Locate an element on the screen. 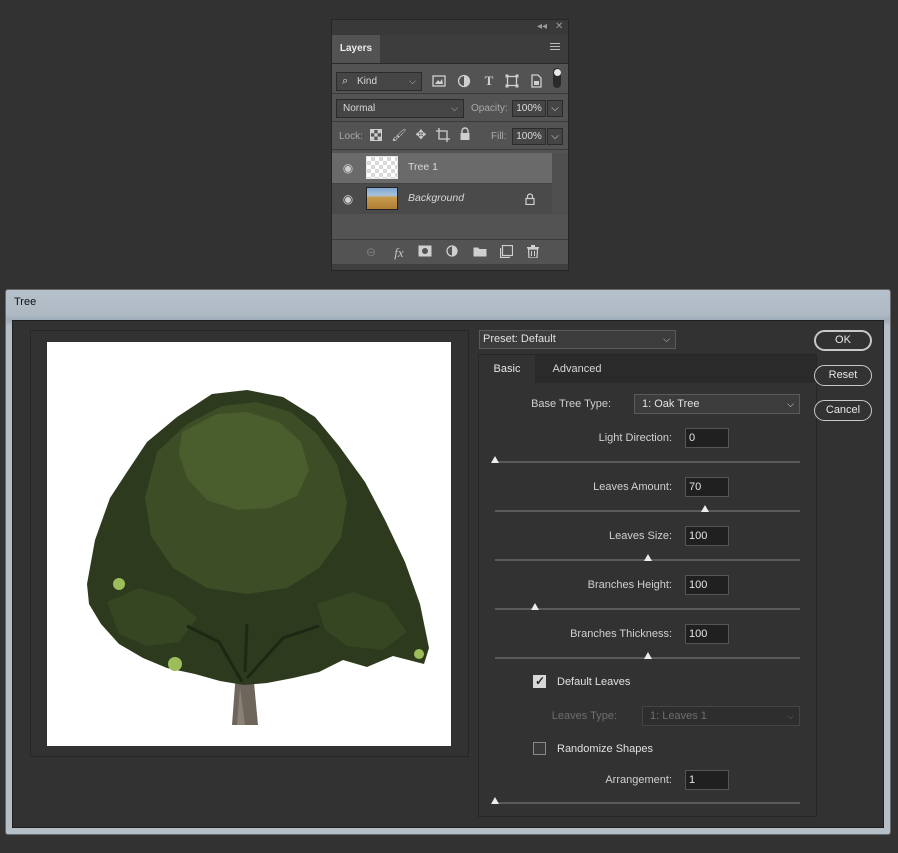 The width and height of the screenshot is (898, 853). fill-input: 100% is located at coordinates (529, 136).